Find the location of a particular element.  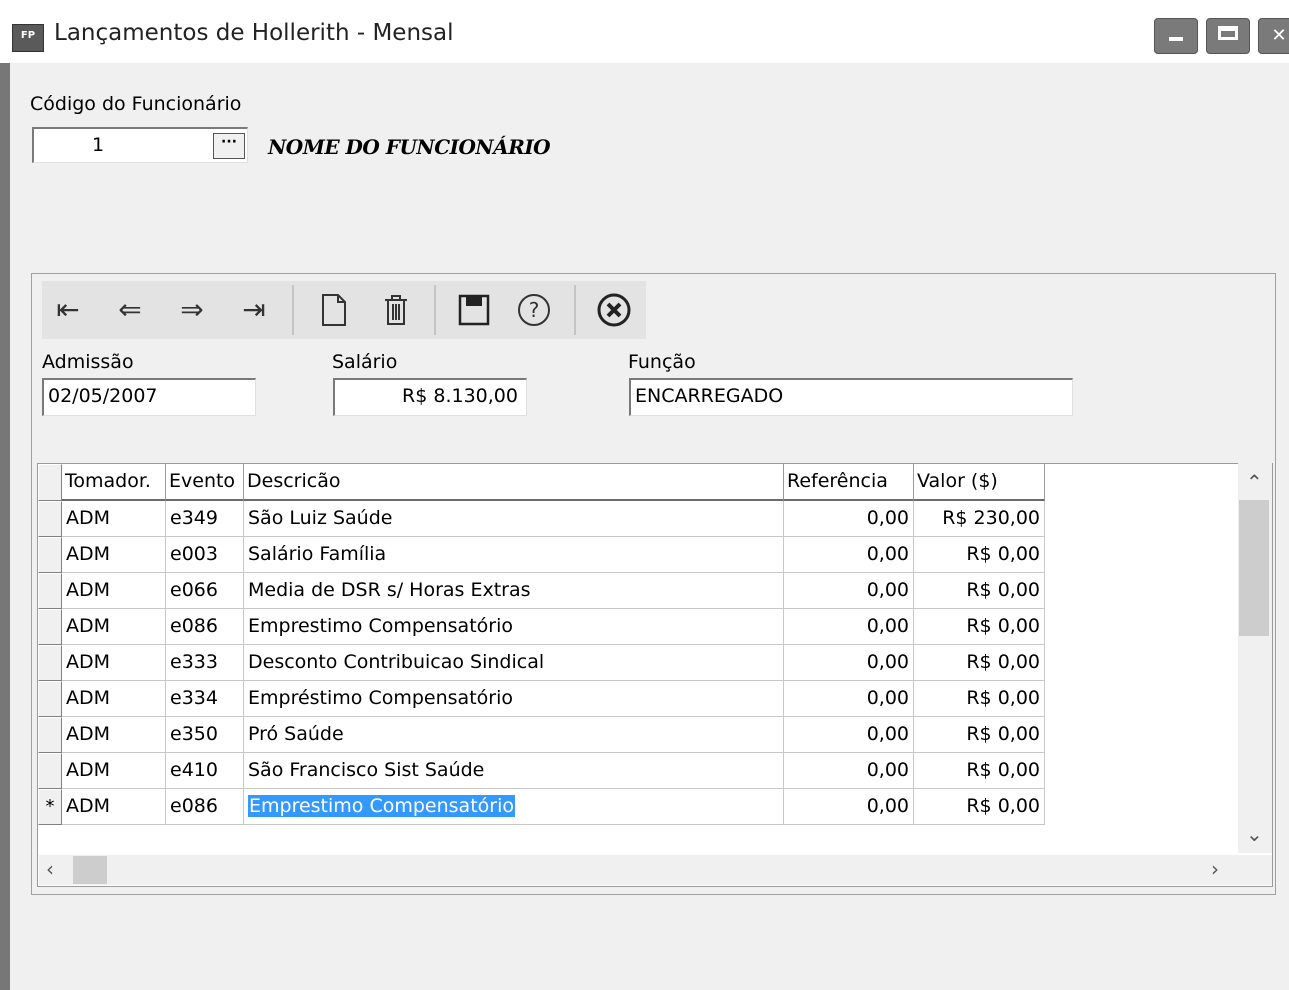

first-record-button: ⇤ is located at coordinates (68, 310).